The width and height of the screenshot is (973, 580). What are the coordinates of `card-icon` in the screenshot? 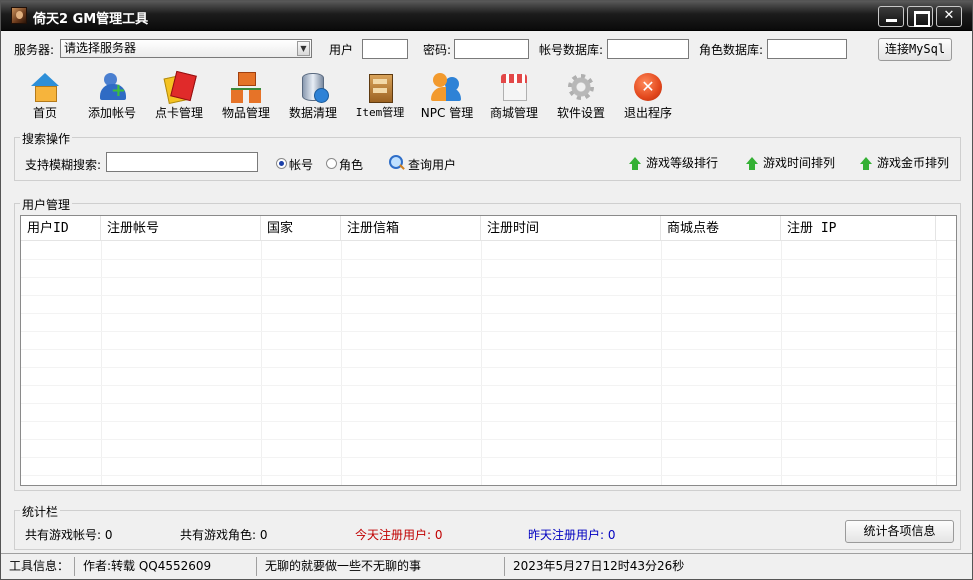 It's located at (179, 87).